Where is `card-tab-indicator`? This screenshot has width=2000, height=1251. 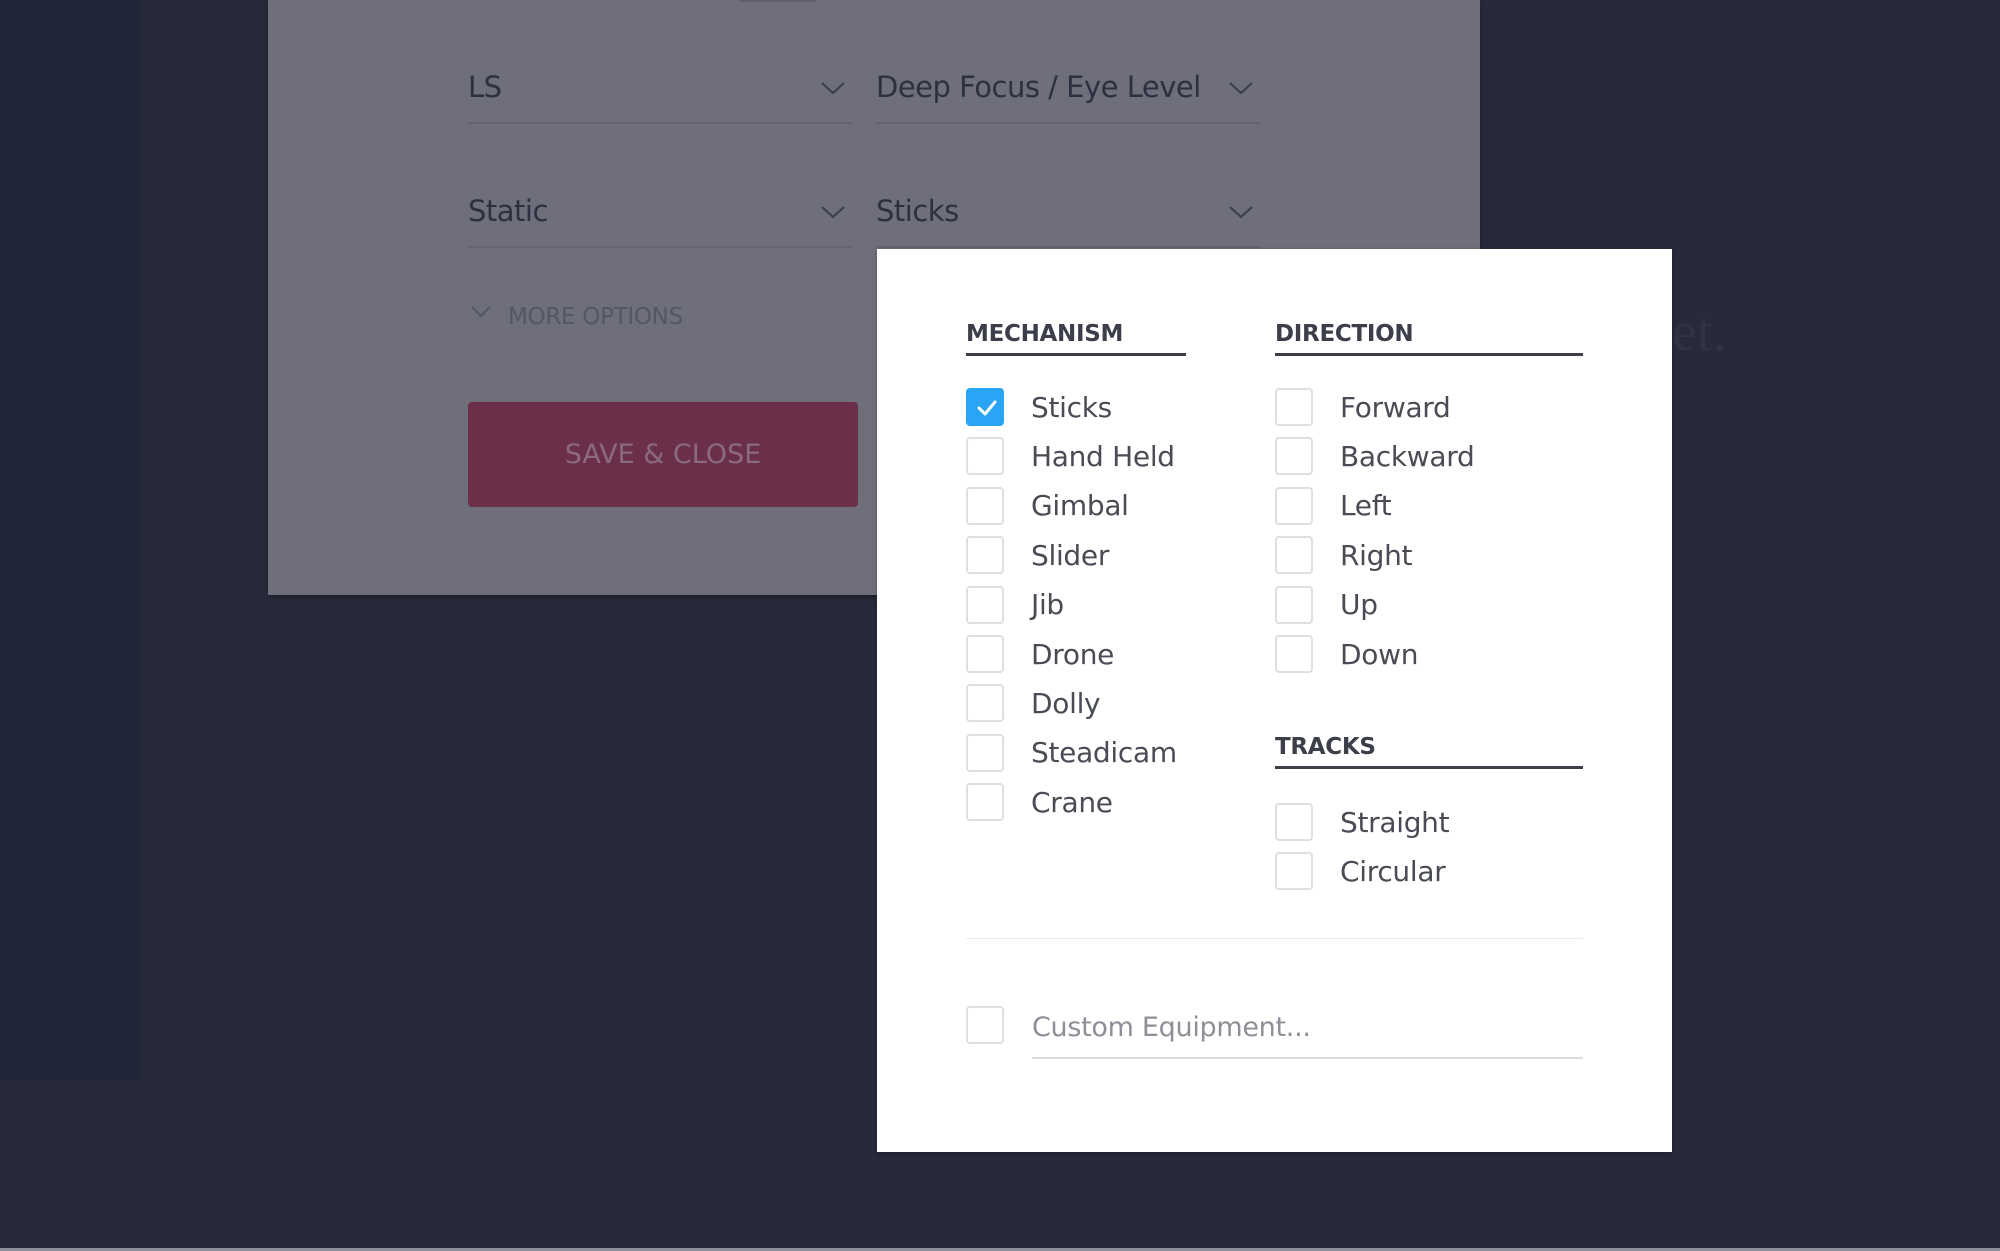 card-tab-indicator is located at coordinates (778, 1).